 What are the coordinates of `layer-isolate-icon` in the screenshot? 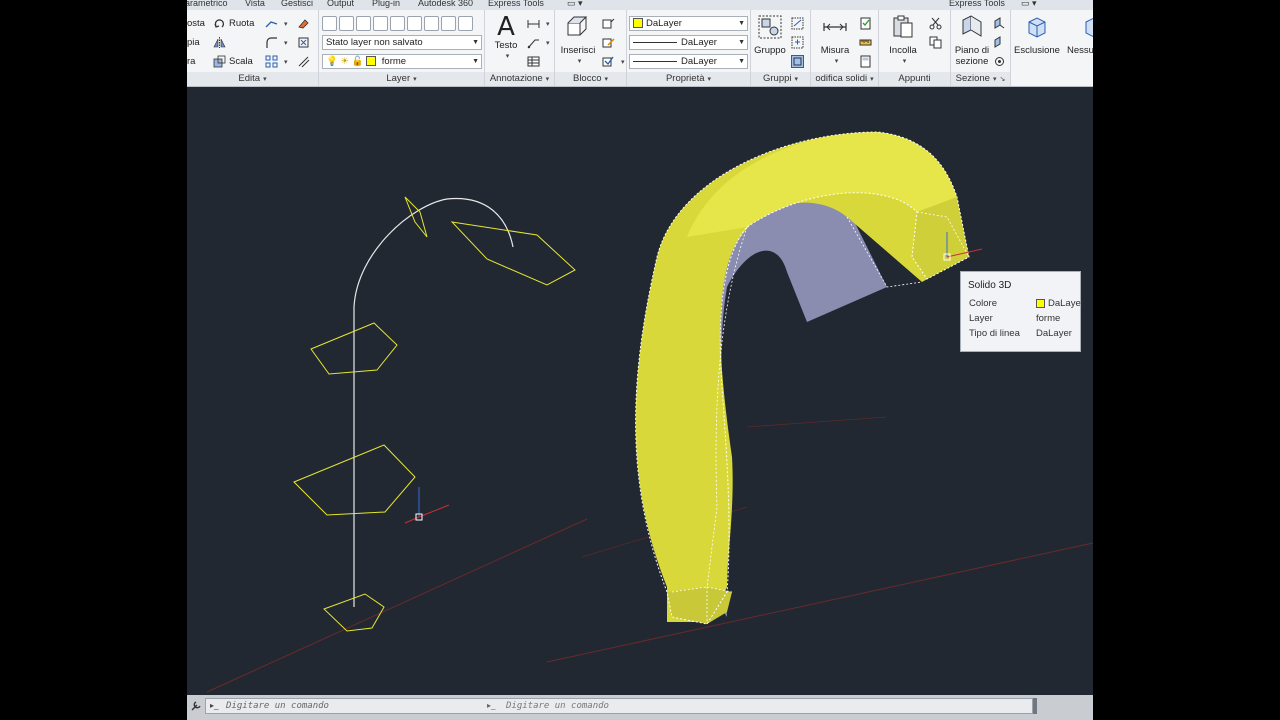 It's located at (397, 23).